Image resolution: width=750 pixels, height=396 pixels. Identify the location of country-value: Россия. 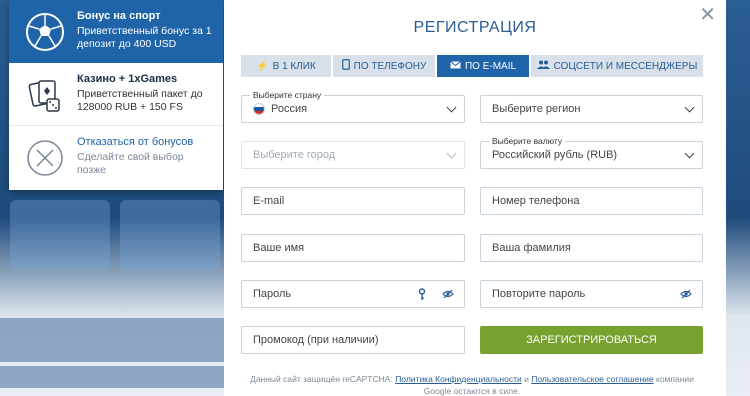
(289, 109).